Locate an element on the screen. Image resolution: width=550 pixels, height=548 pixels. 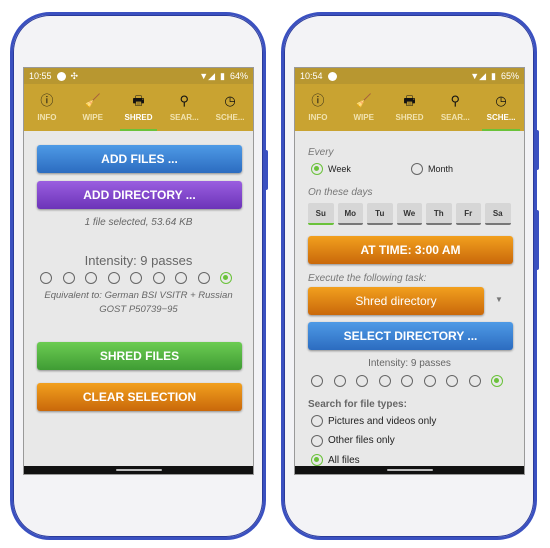
file-type-option: All files is located at coordinates (335, 460).